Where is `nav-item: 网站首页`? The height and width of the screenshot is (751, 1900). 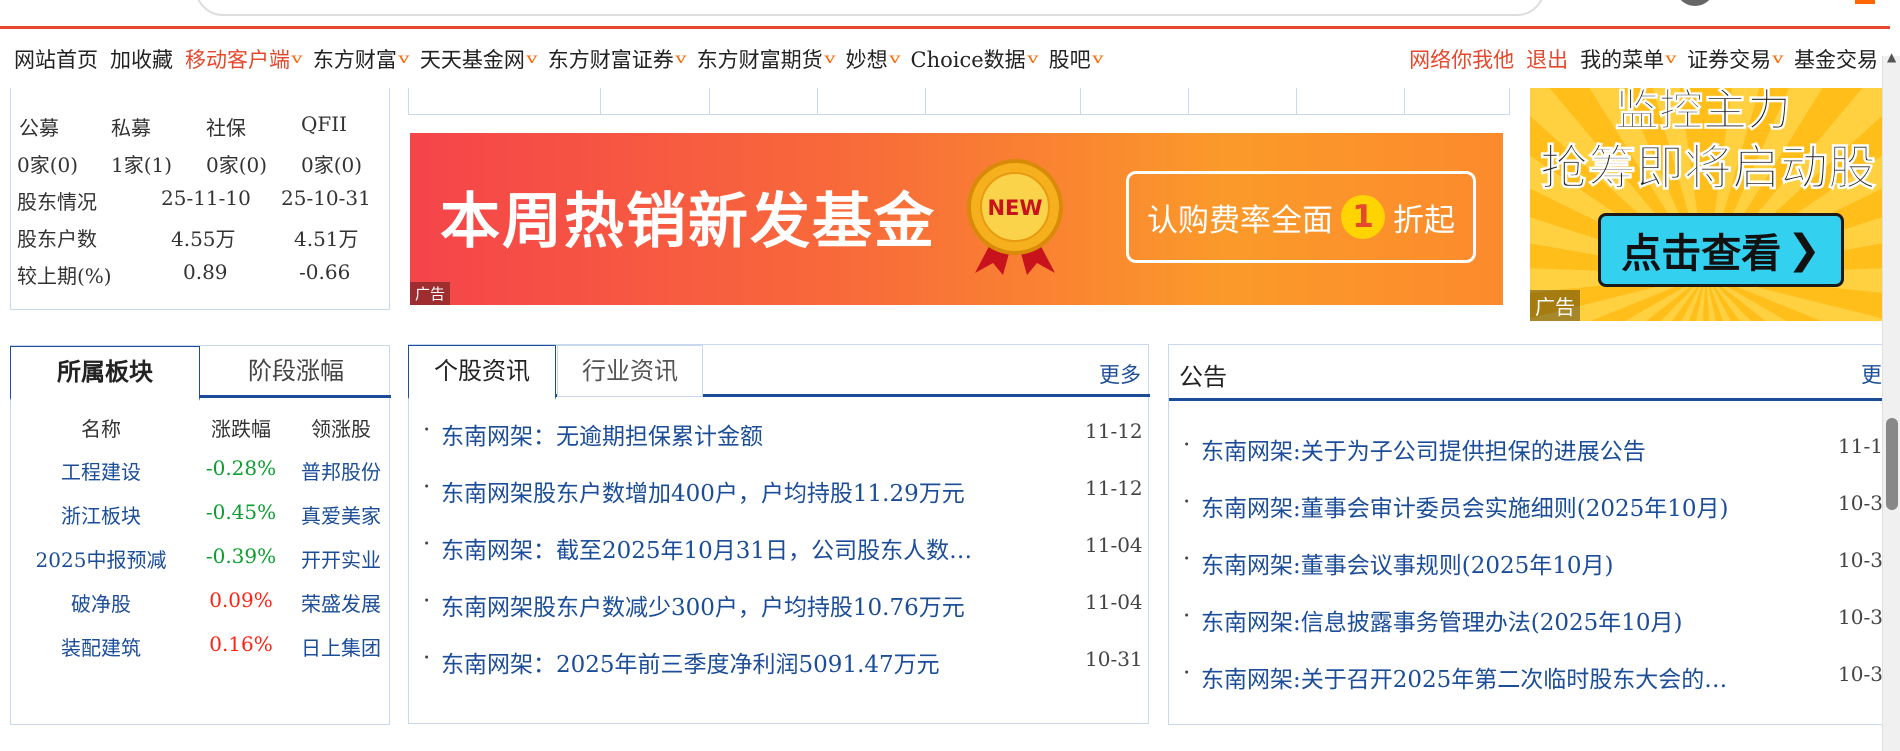
nav-item: 网站首页 is located at coordinates (56, 59).